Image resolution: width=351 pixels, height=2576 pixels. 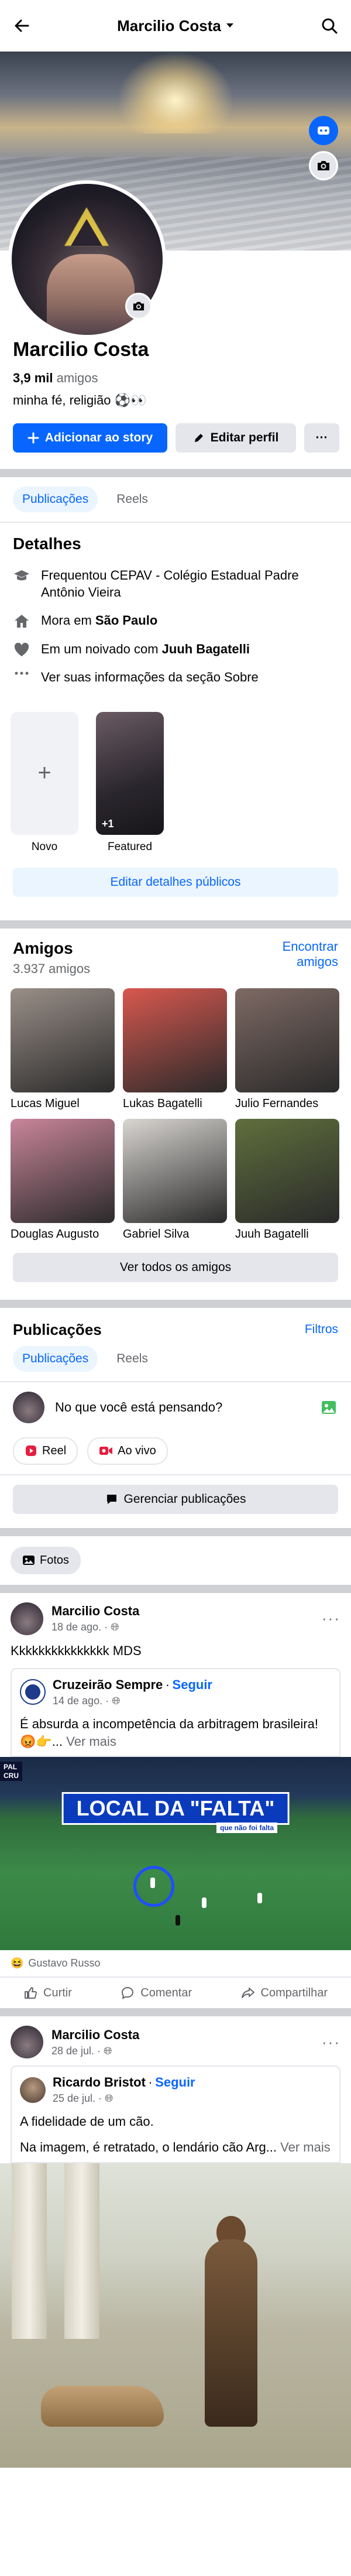 I want to click on cover-camera-button, so click(x=323, y=165).